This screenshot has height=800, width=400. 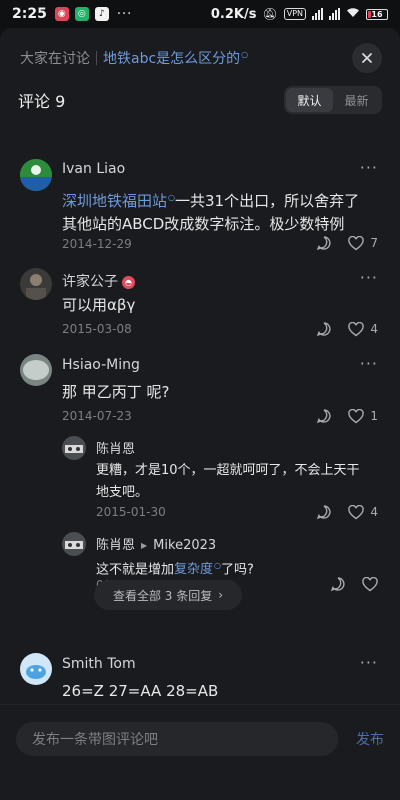 I want to click on wifi-icon, so click(x=353, y=14).